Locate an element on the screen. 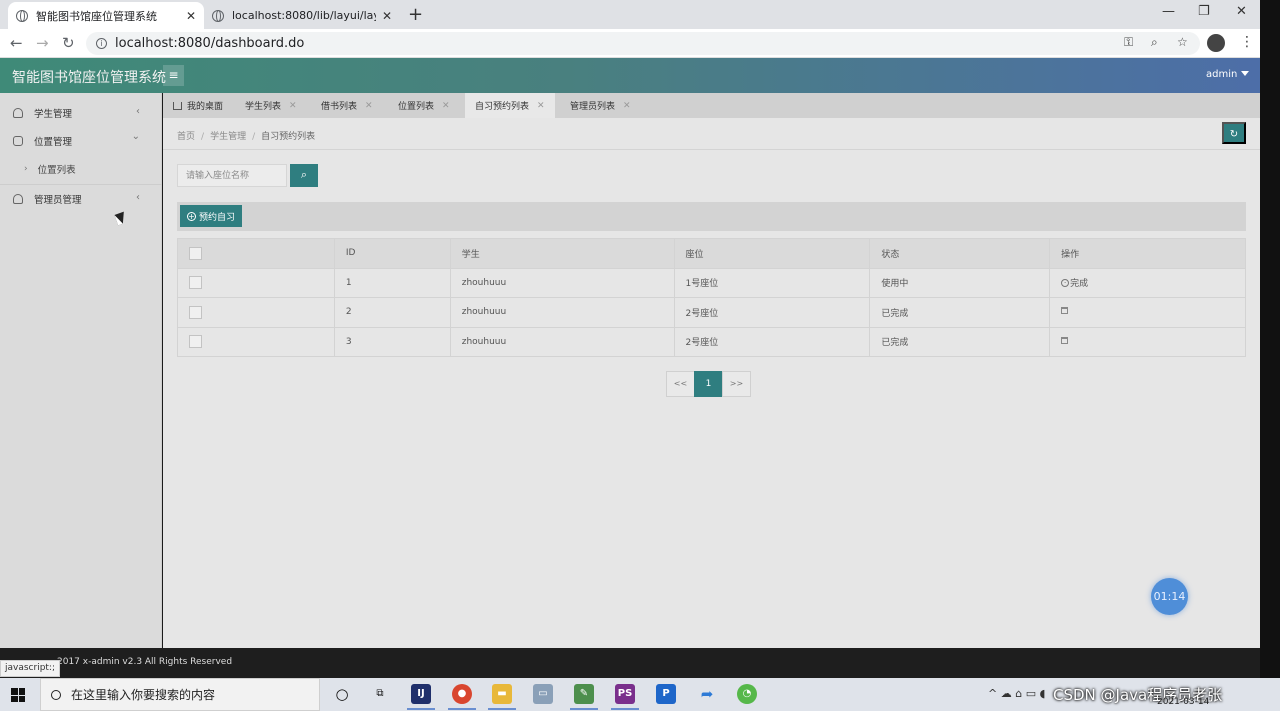 Image resolution: width=1280 pixels, height=711 pixels. user-menu: admin is located at coordinates (1228, 74).